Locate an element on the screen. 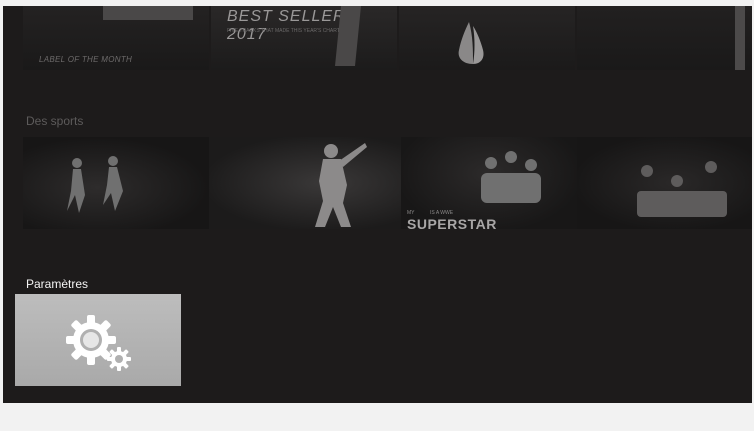  sport-tile-soccer is located at coordinates (116, 183).